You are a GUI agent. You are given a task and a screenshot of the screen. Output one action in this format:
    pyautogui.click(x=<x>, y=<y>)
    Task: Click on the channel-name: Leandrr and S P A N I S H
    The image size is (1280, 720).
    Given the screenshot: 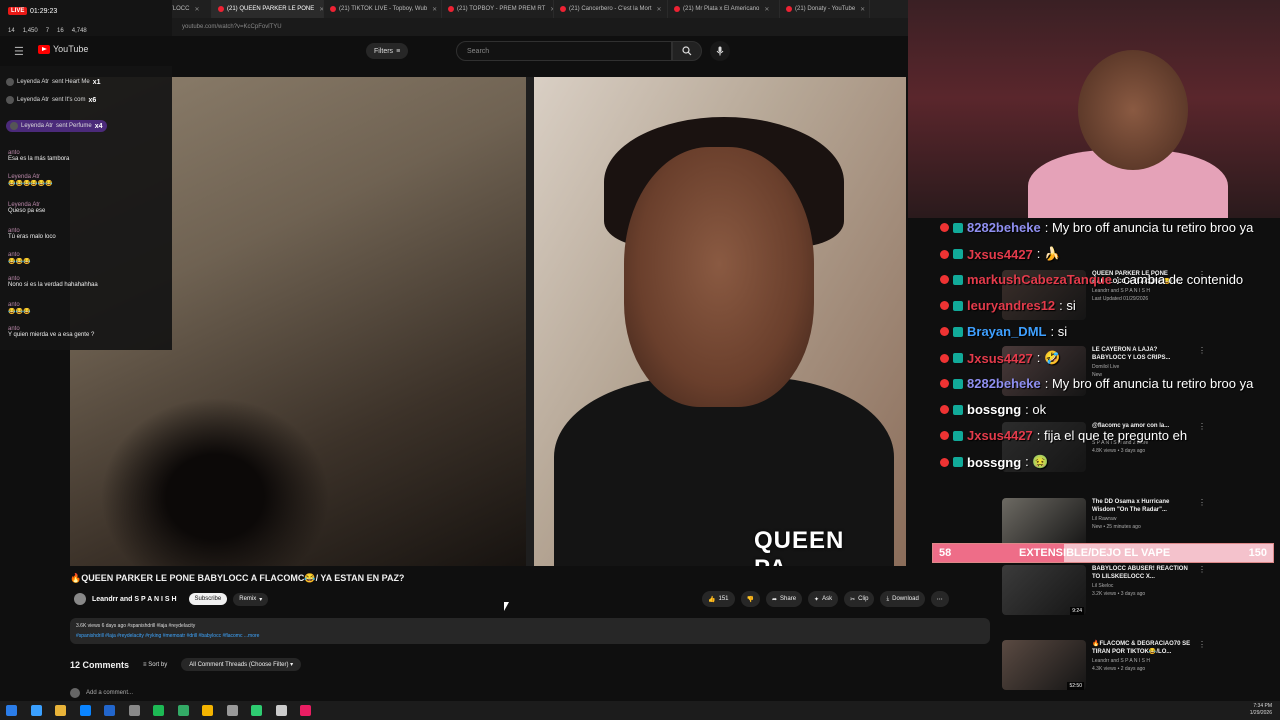 What is the action you would take?
    pyautogui.click(x=134, y=599)
    